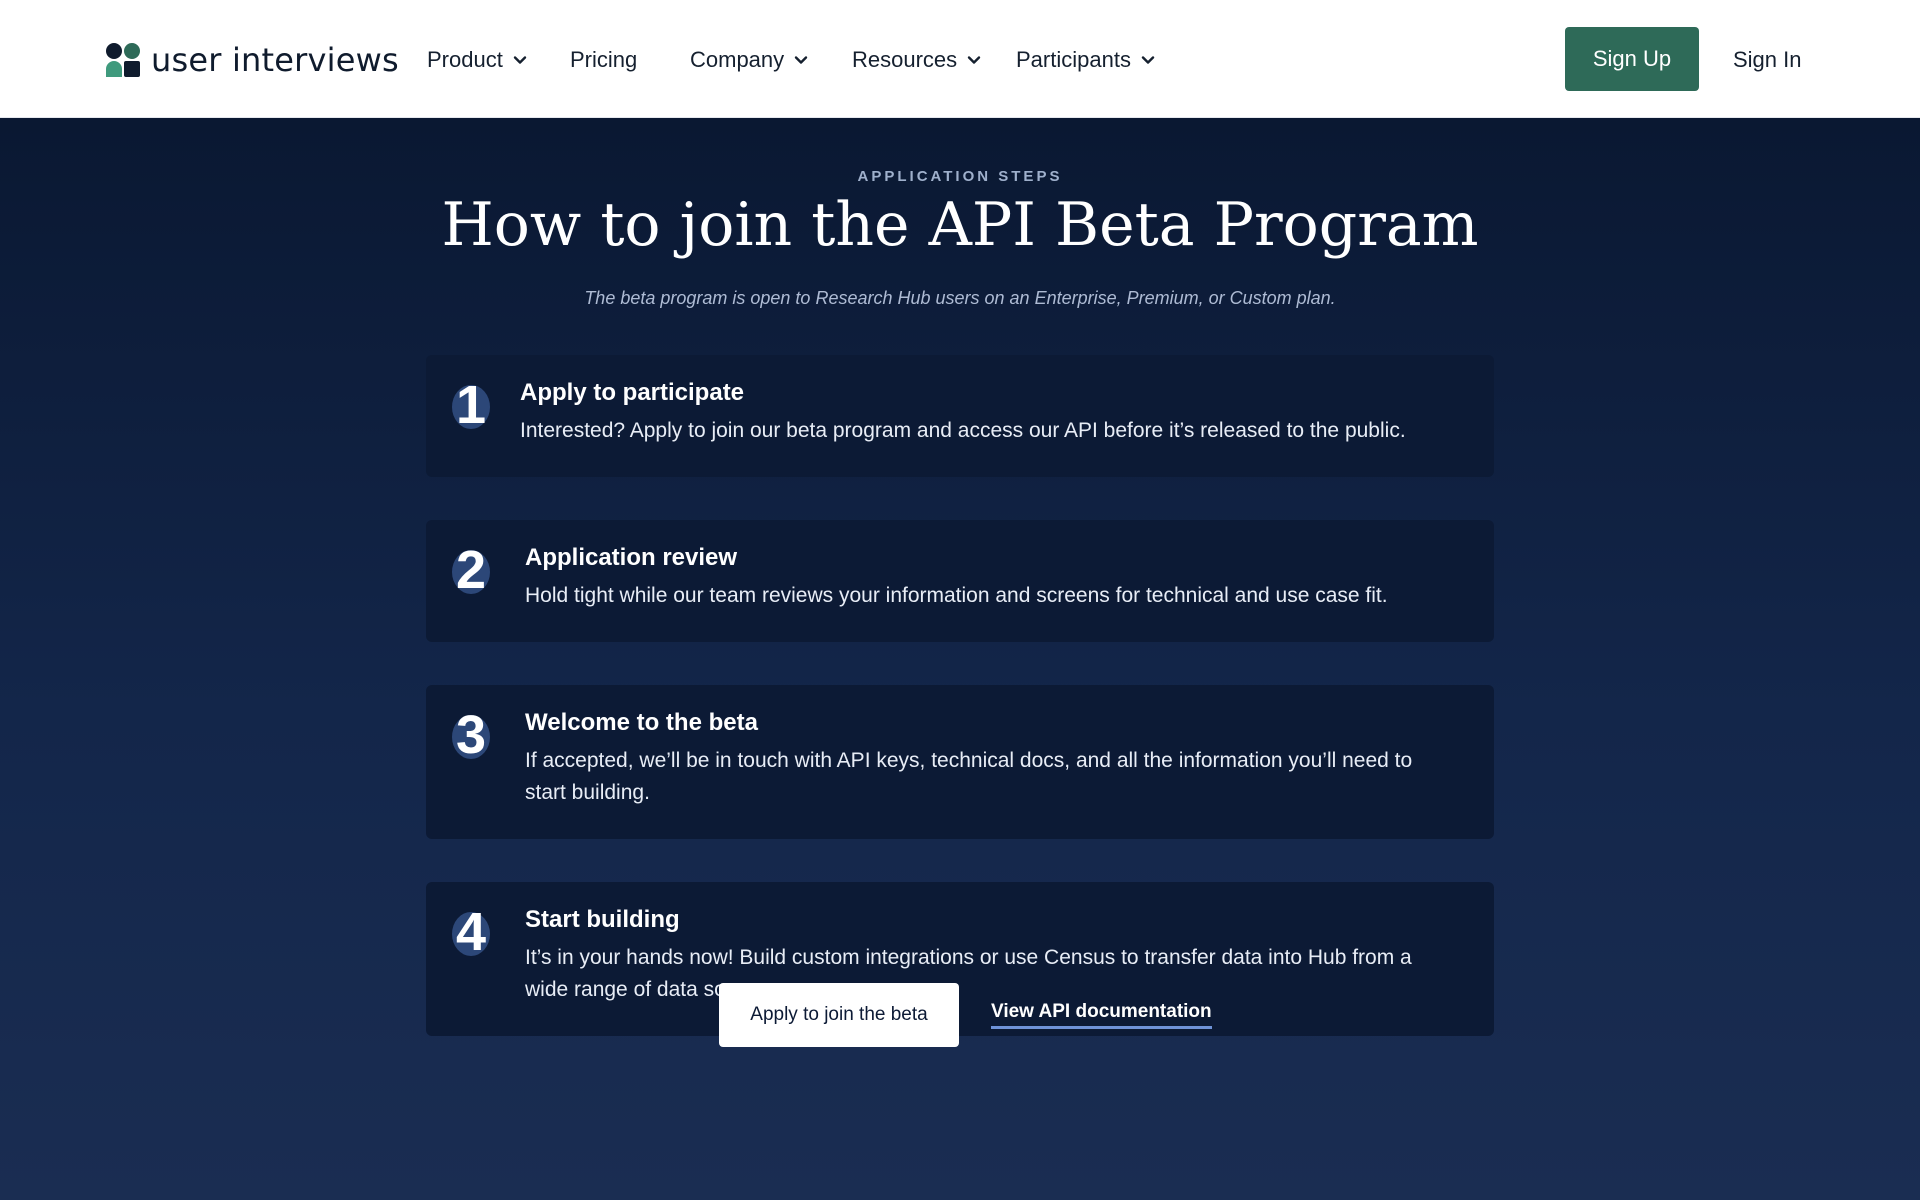  I want to click on brand-logo: user interviews, so click(252, 60).